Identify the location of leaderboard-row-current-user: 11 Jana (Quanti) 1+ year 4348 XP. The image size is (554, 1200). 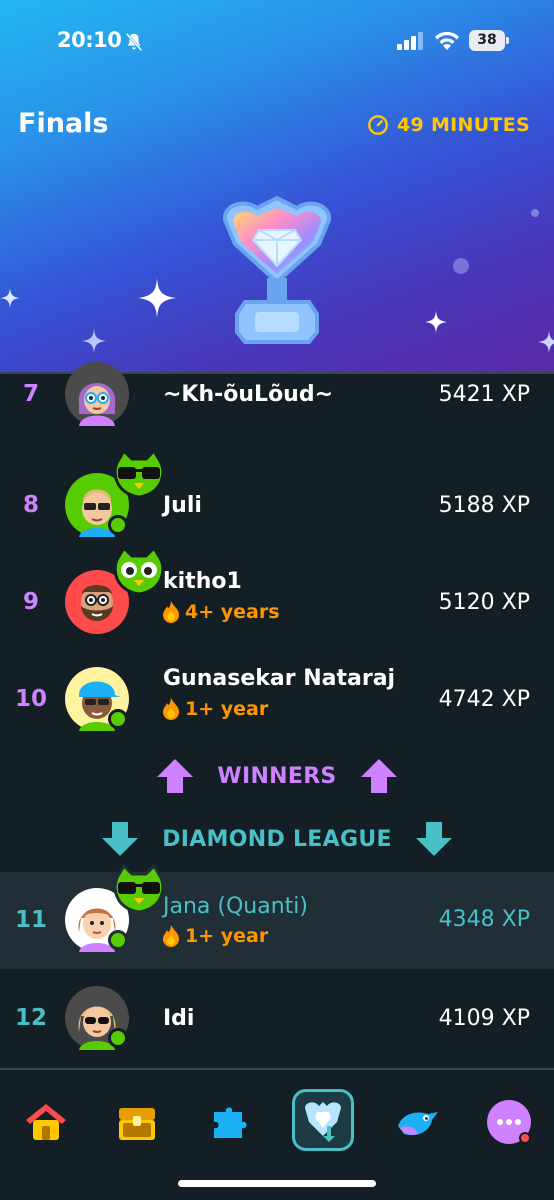
(277, 916).